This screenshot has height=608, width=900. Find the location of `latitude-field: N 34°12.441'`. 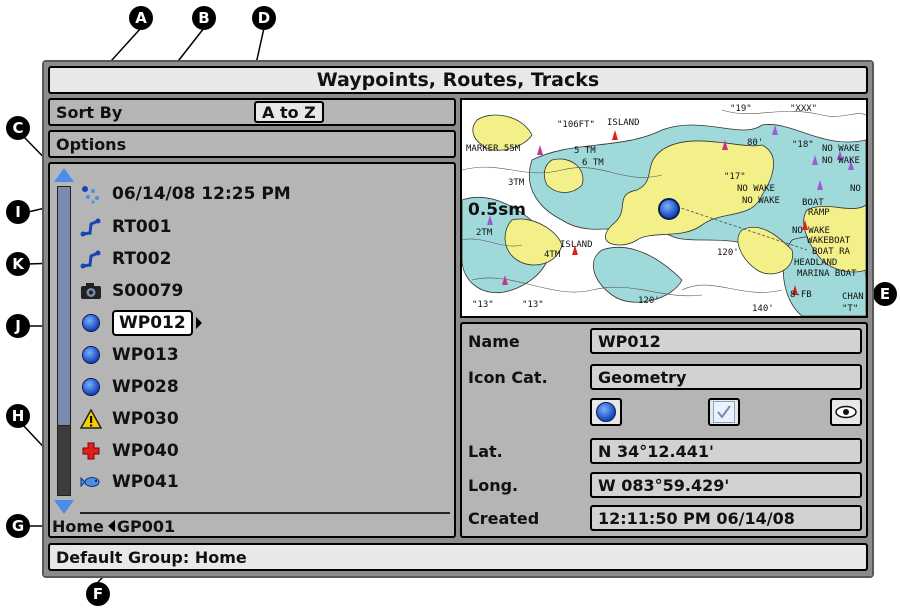

latitude-field: N 34°12.441' is located at coordinates (726, 451).